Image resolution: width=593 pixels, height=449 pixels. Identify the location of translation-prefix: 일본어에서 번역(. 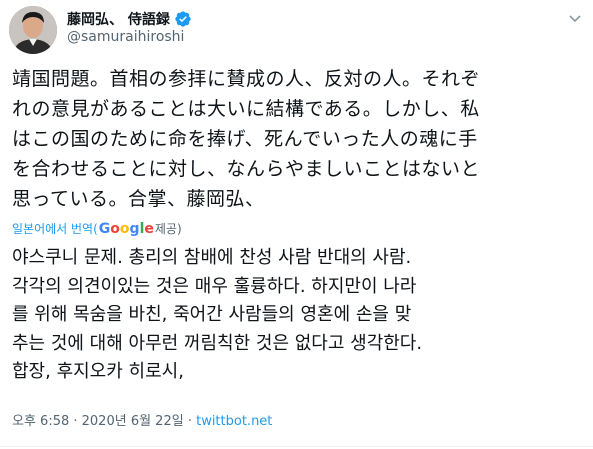
(55, 228).